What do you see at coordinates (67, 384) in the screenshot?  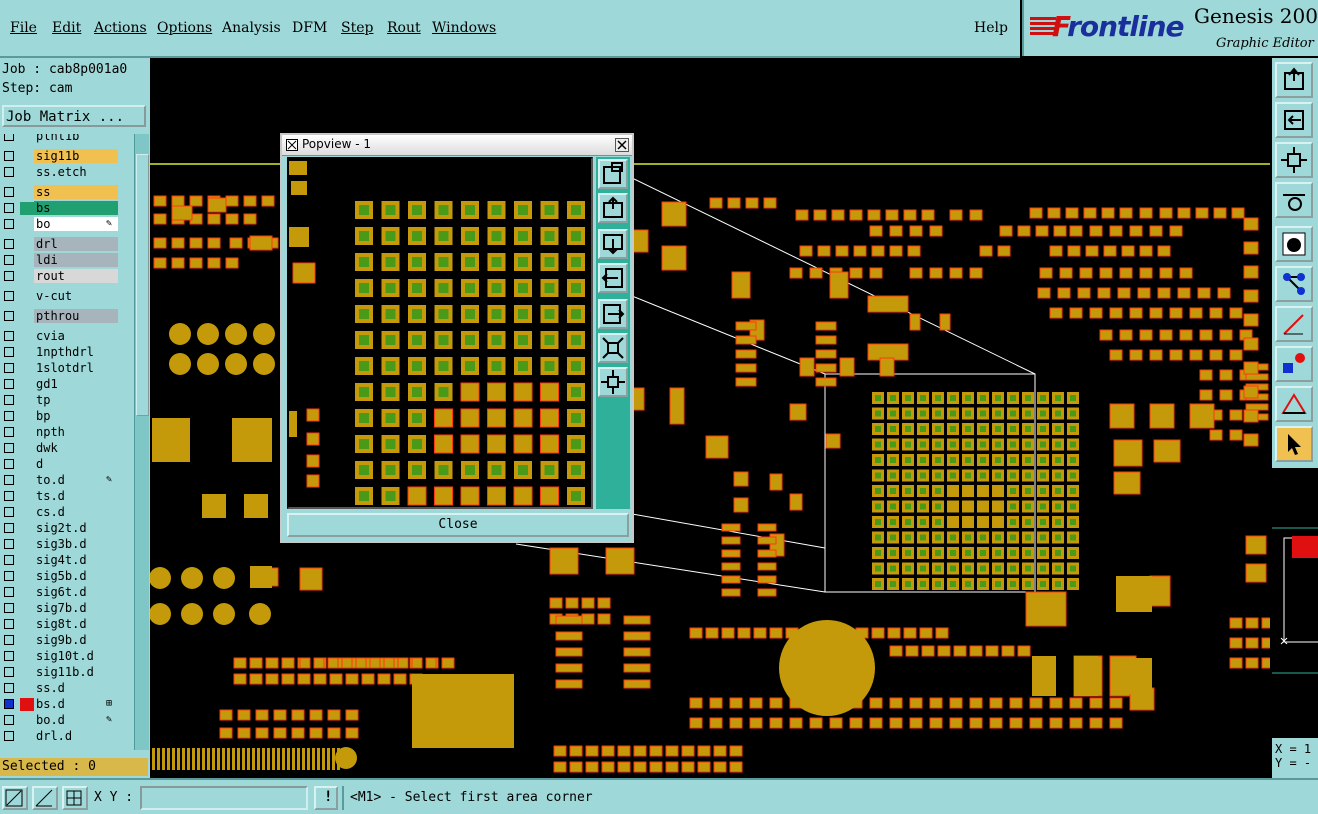 I see `layer-row-gd1: gd1` at bounding box center [67, 384].